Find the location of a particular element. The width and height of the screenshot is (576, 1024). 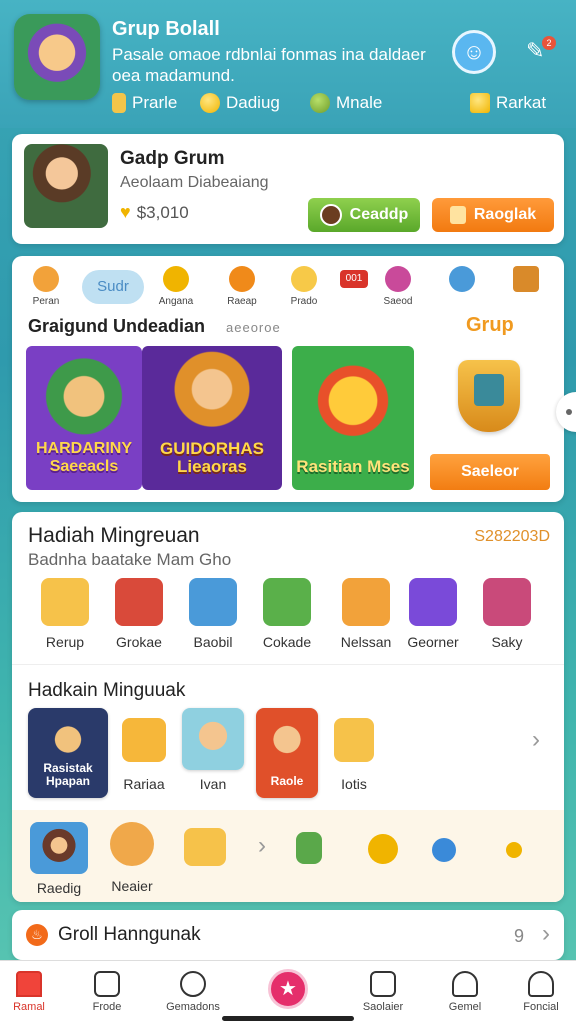

nav-gemel: Gemel is located at coordinates (465, 992).